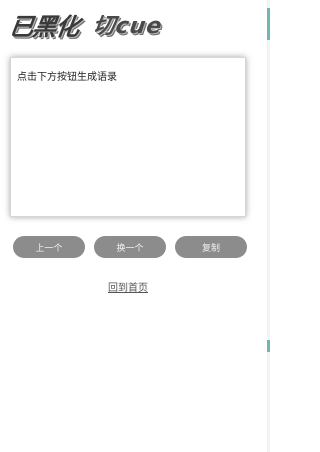 This screenshot has width=320, height=452. I want to click on logo-text-secondary: 切cue, so click(127, 26).